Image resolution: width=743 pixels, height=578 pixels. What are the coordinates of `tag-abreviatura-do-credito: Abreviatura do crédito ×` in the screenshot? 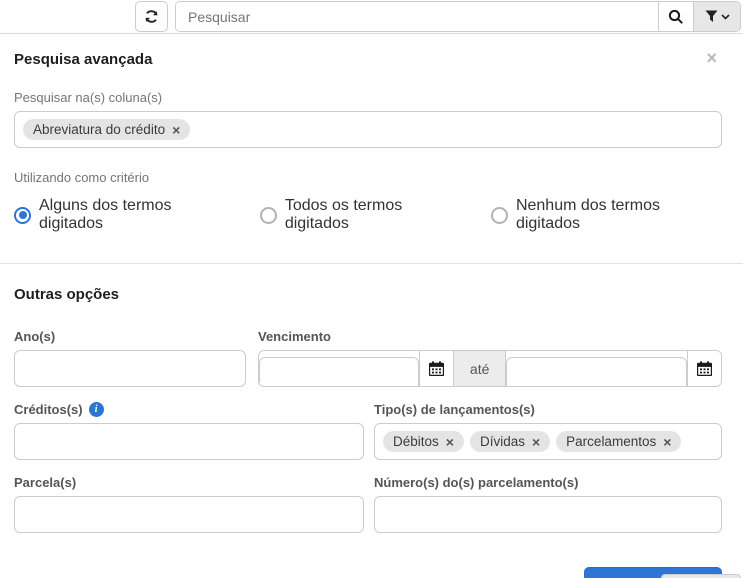 It's located at (107, 129).